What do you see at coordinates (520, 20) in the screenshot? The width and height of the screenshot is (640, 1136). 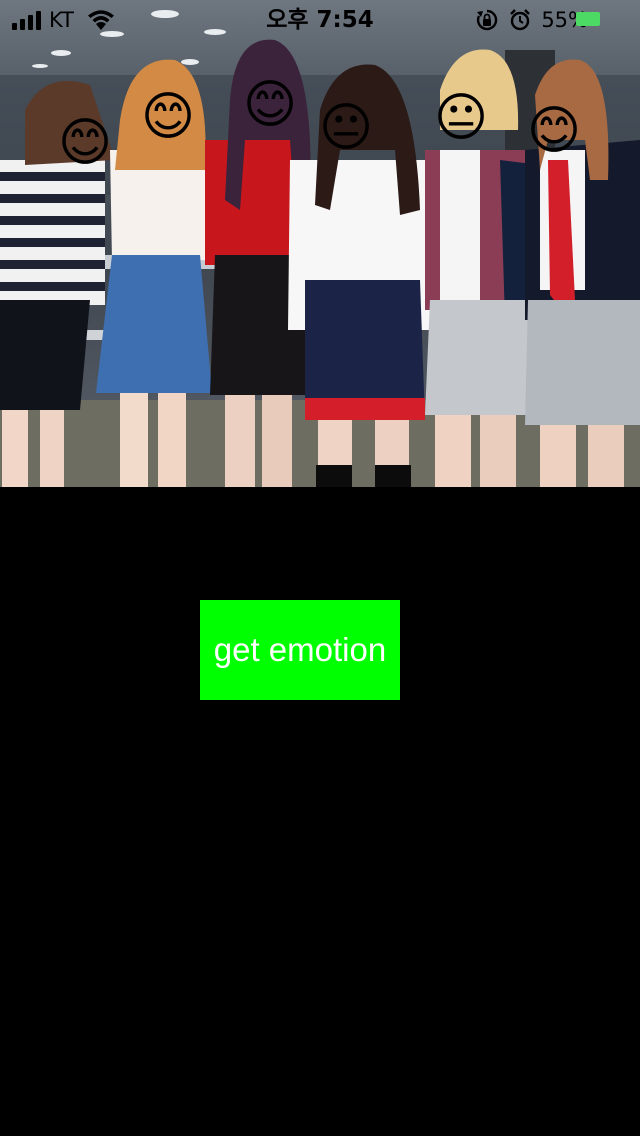 I see `alarm-icon` at bounding box center [520, 20].